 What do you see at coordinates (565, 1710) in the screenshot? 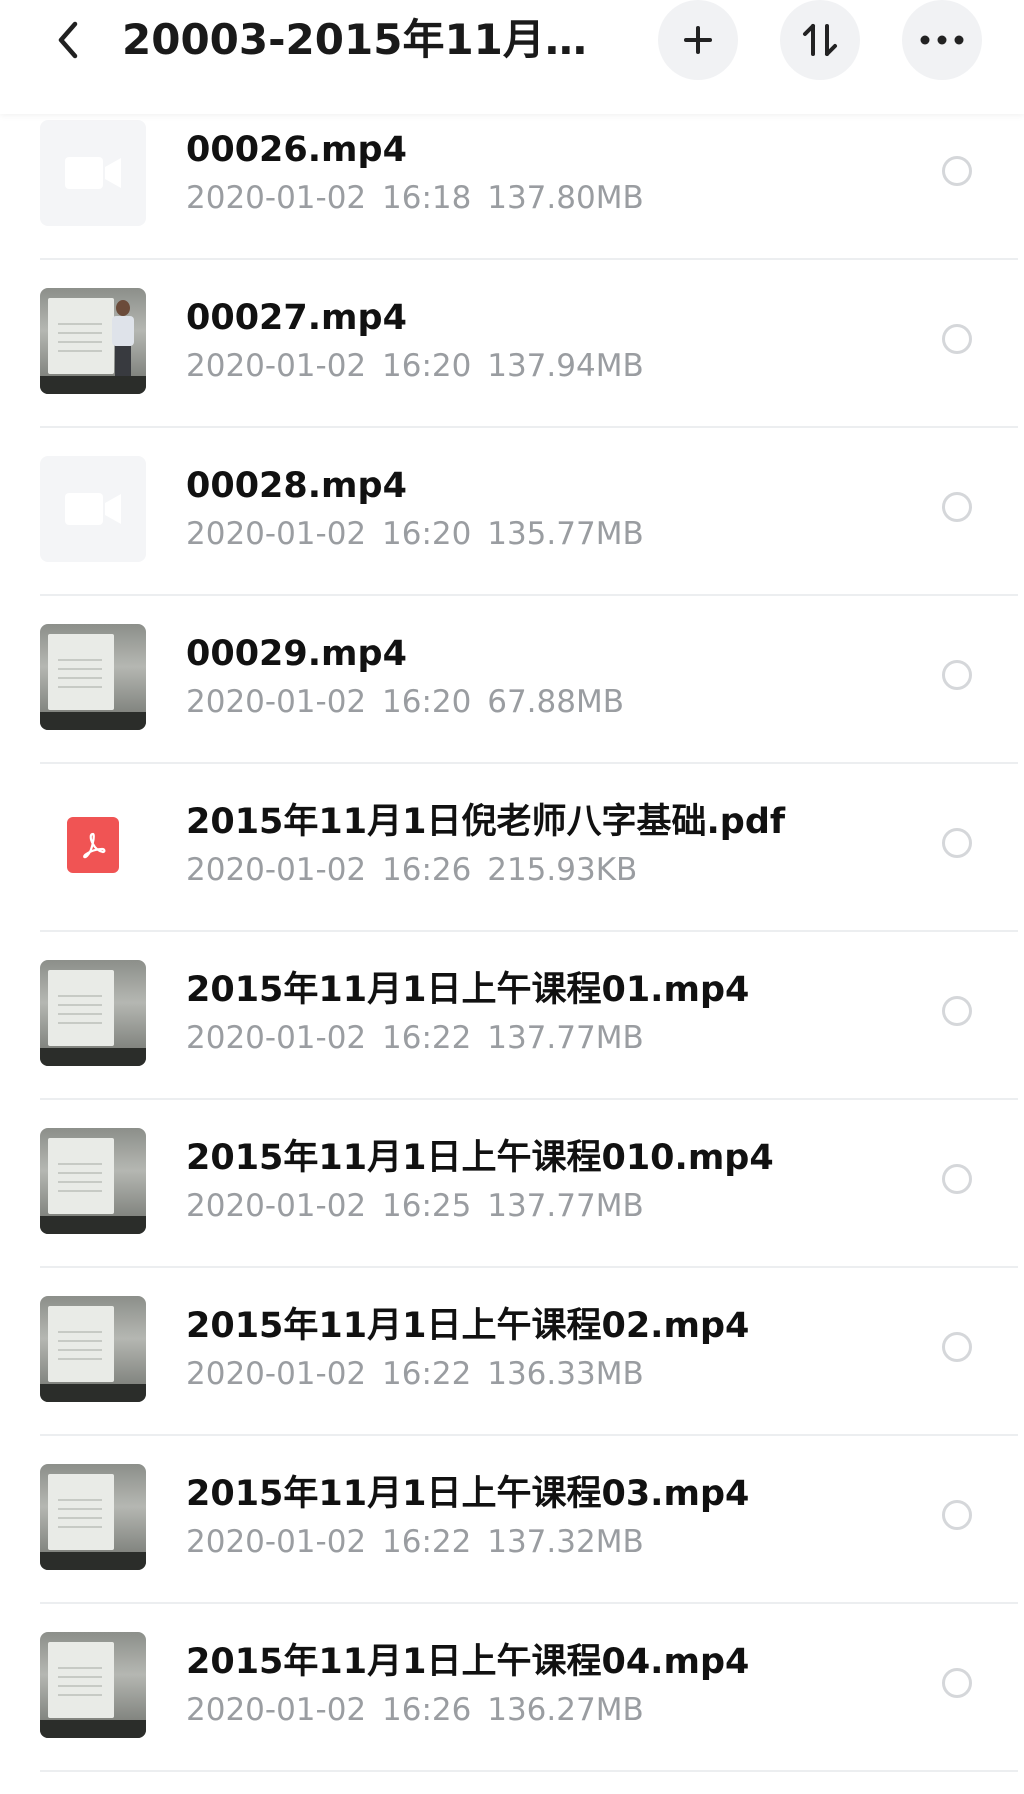
I see `file-size: 136.27MB` at bounding box center [565, 1710].